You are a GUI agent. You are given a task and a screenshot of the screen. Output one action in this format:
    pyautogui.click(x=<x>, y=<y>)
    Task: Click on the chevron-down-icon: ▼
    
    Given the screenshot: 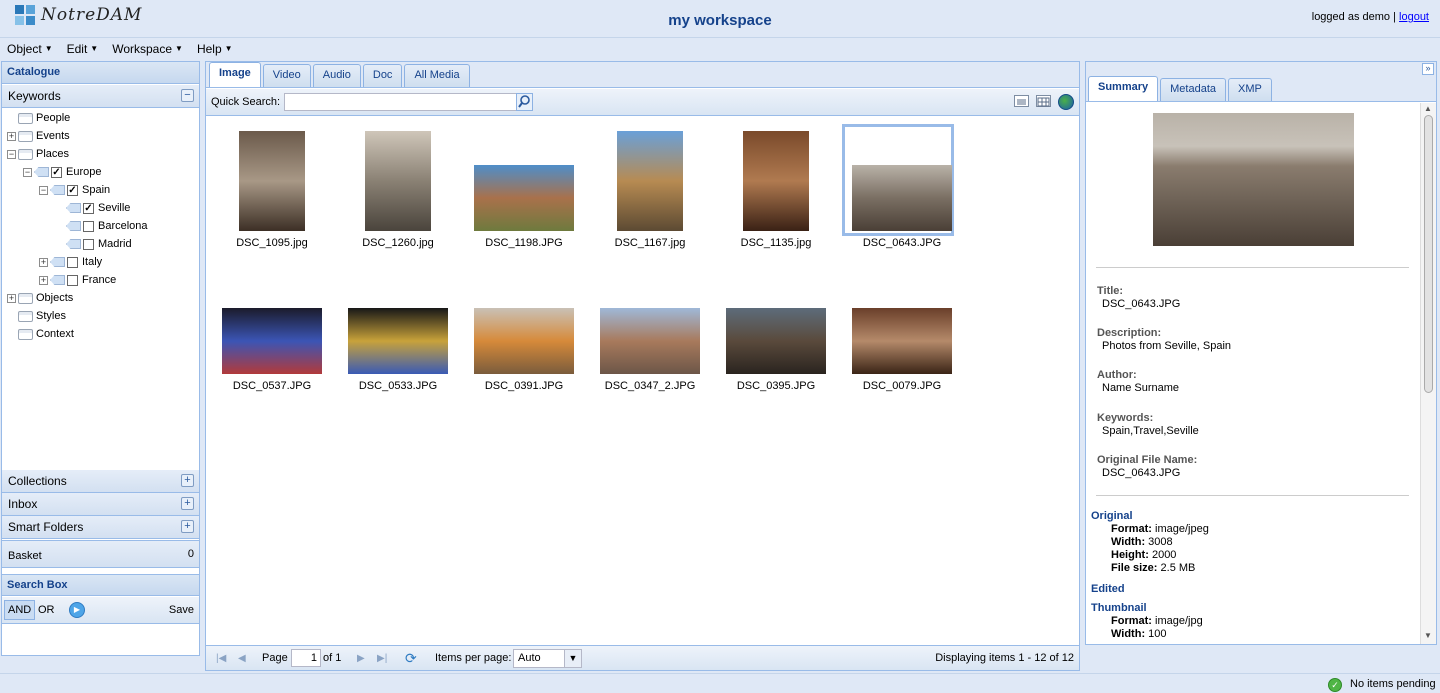 What is the action you would take?
    pyautogui.click(x=179, y=48)
    